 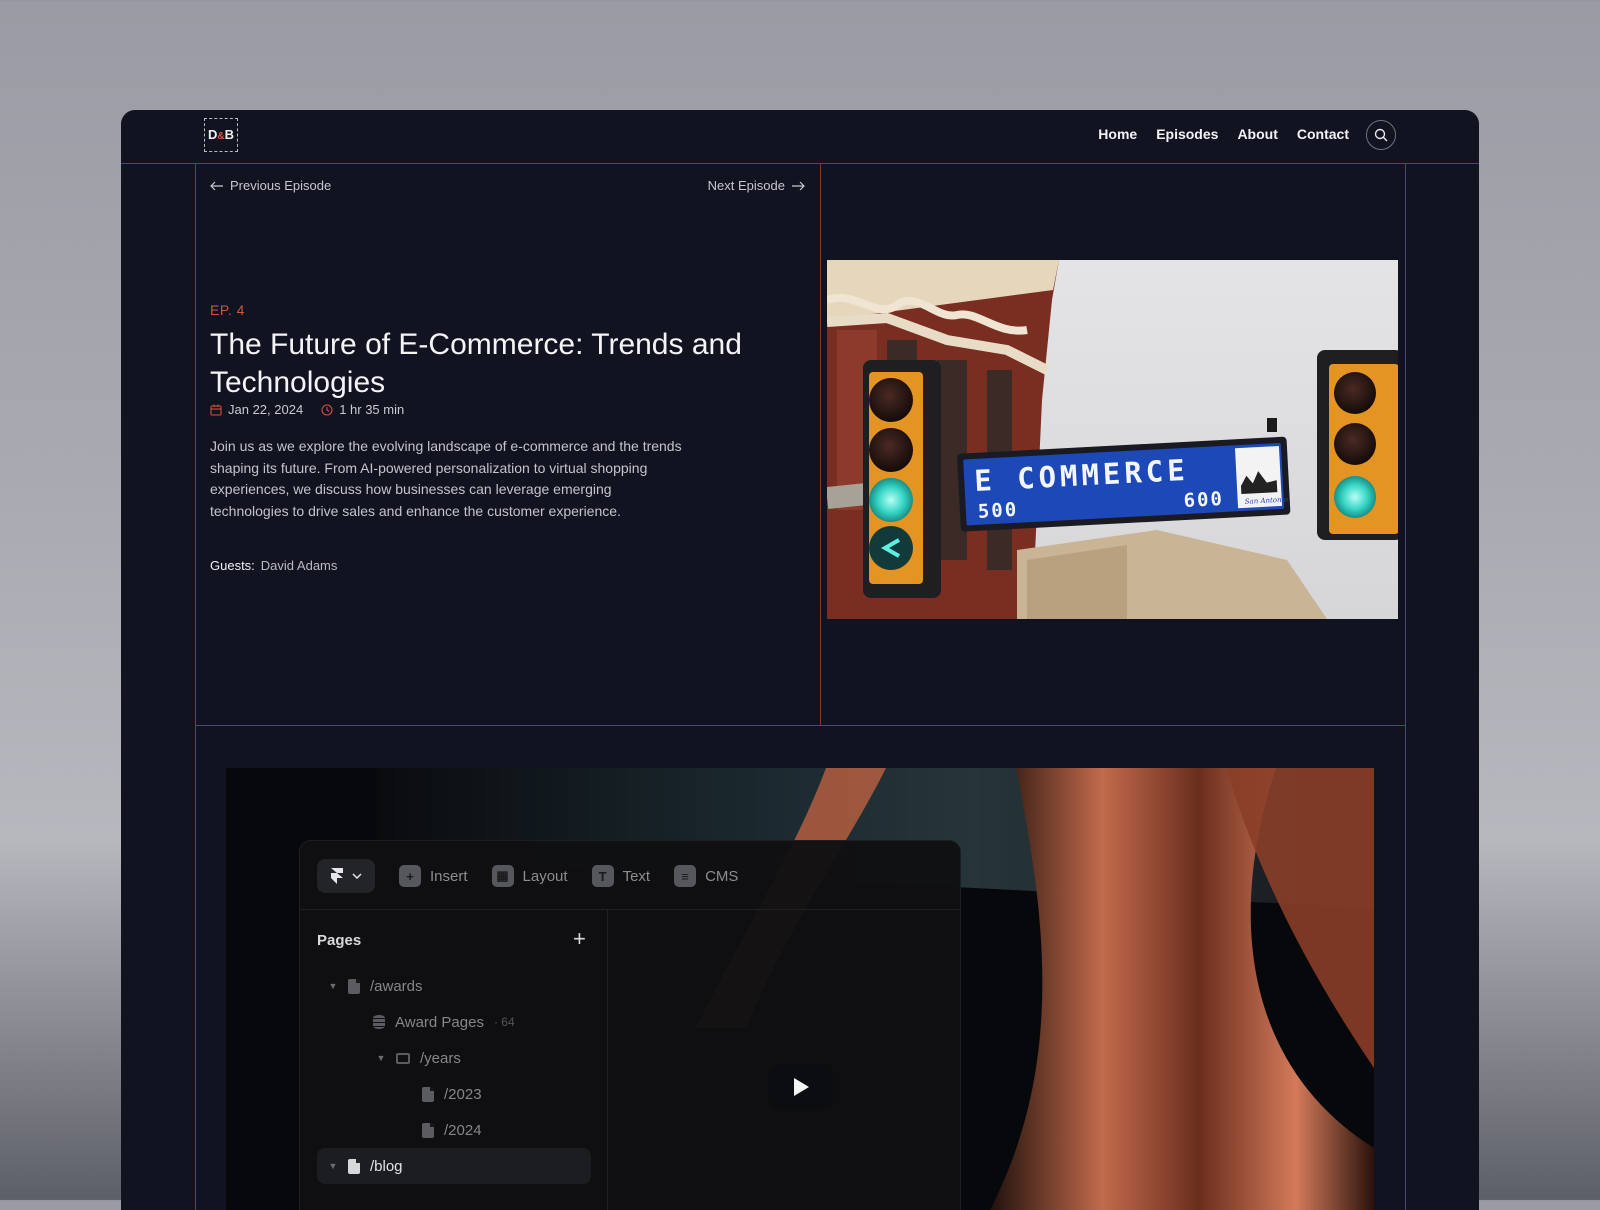 I want to click on nav-episodes: Episodes, so click(x=1187, y=134).